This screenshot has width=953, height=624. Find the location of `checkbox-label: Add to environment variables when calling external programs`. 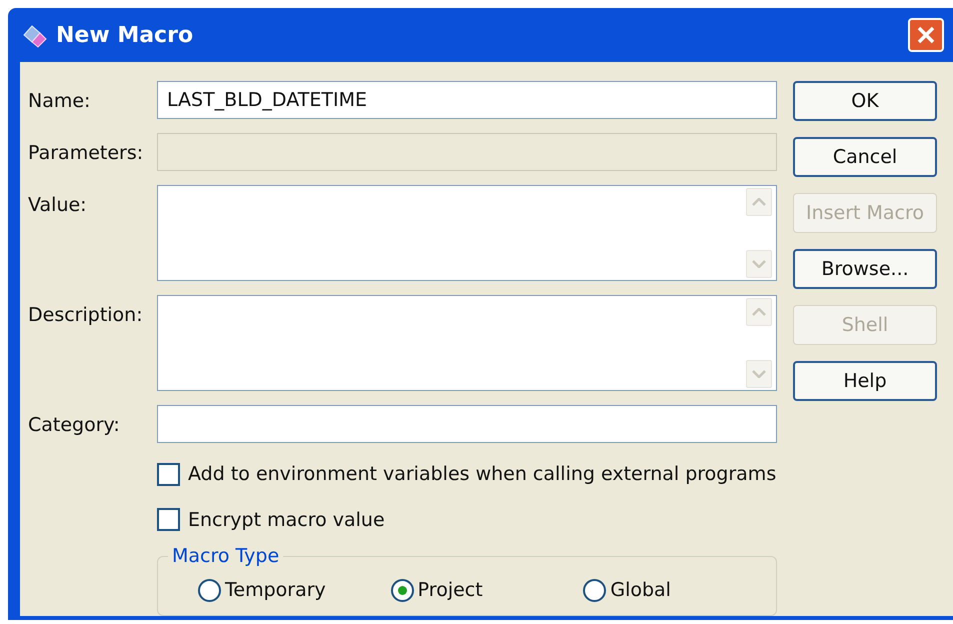

checkbox-label: Add to environment variables when calling external programs is located at coordinates (482, 474).